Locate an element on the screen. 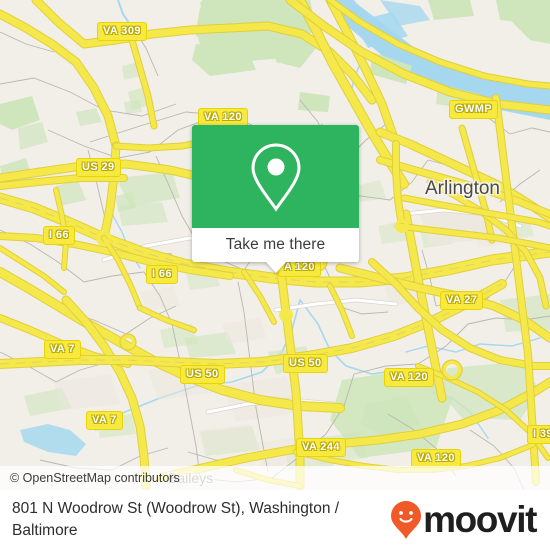  shield-i-66-west: I 66 is located at coordinates (59, 235).